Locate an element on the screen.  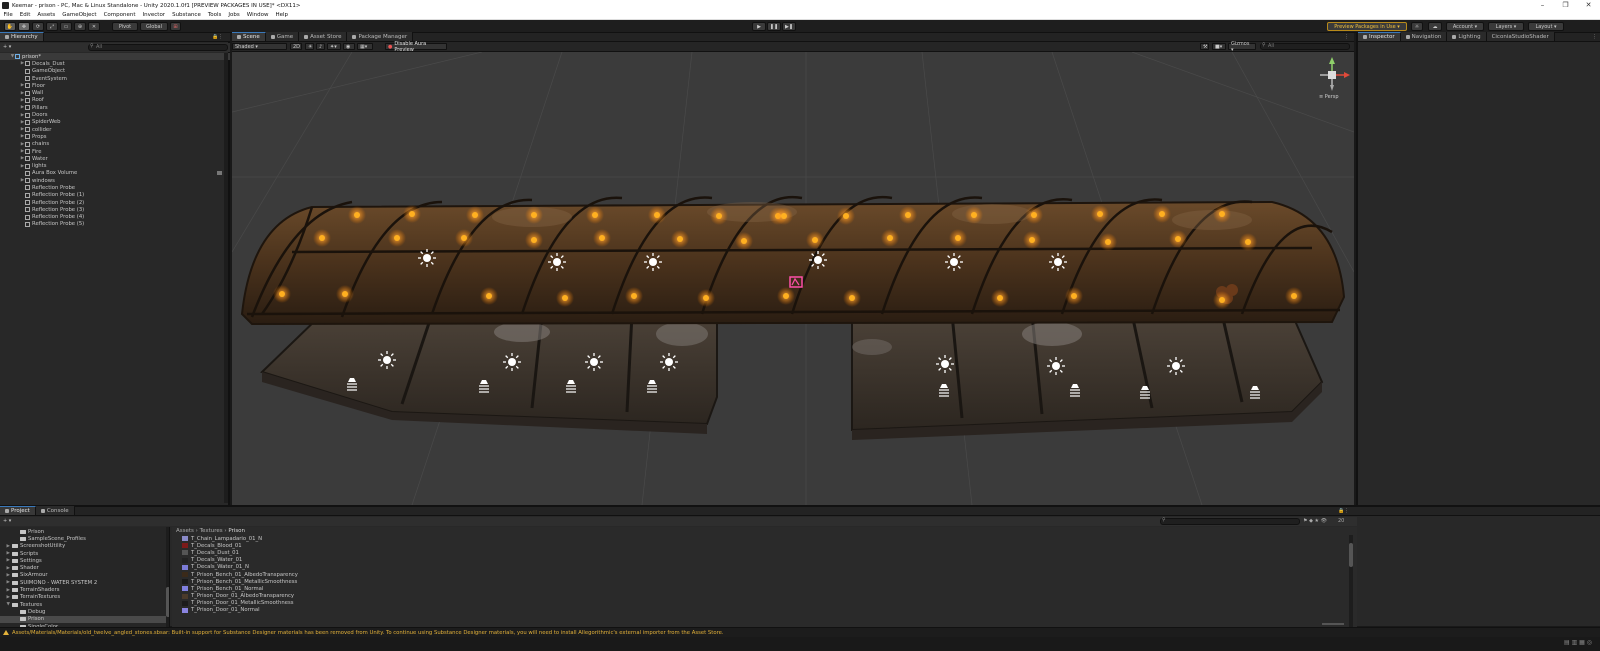
project-search-input is located at coordinates (1230, 521).